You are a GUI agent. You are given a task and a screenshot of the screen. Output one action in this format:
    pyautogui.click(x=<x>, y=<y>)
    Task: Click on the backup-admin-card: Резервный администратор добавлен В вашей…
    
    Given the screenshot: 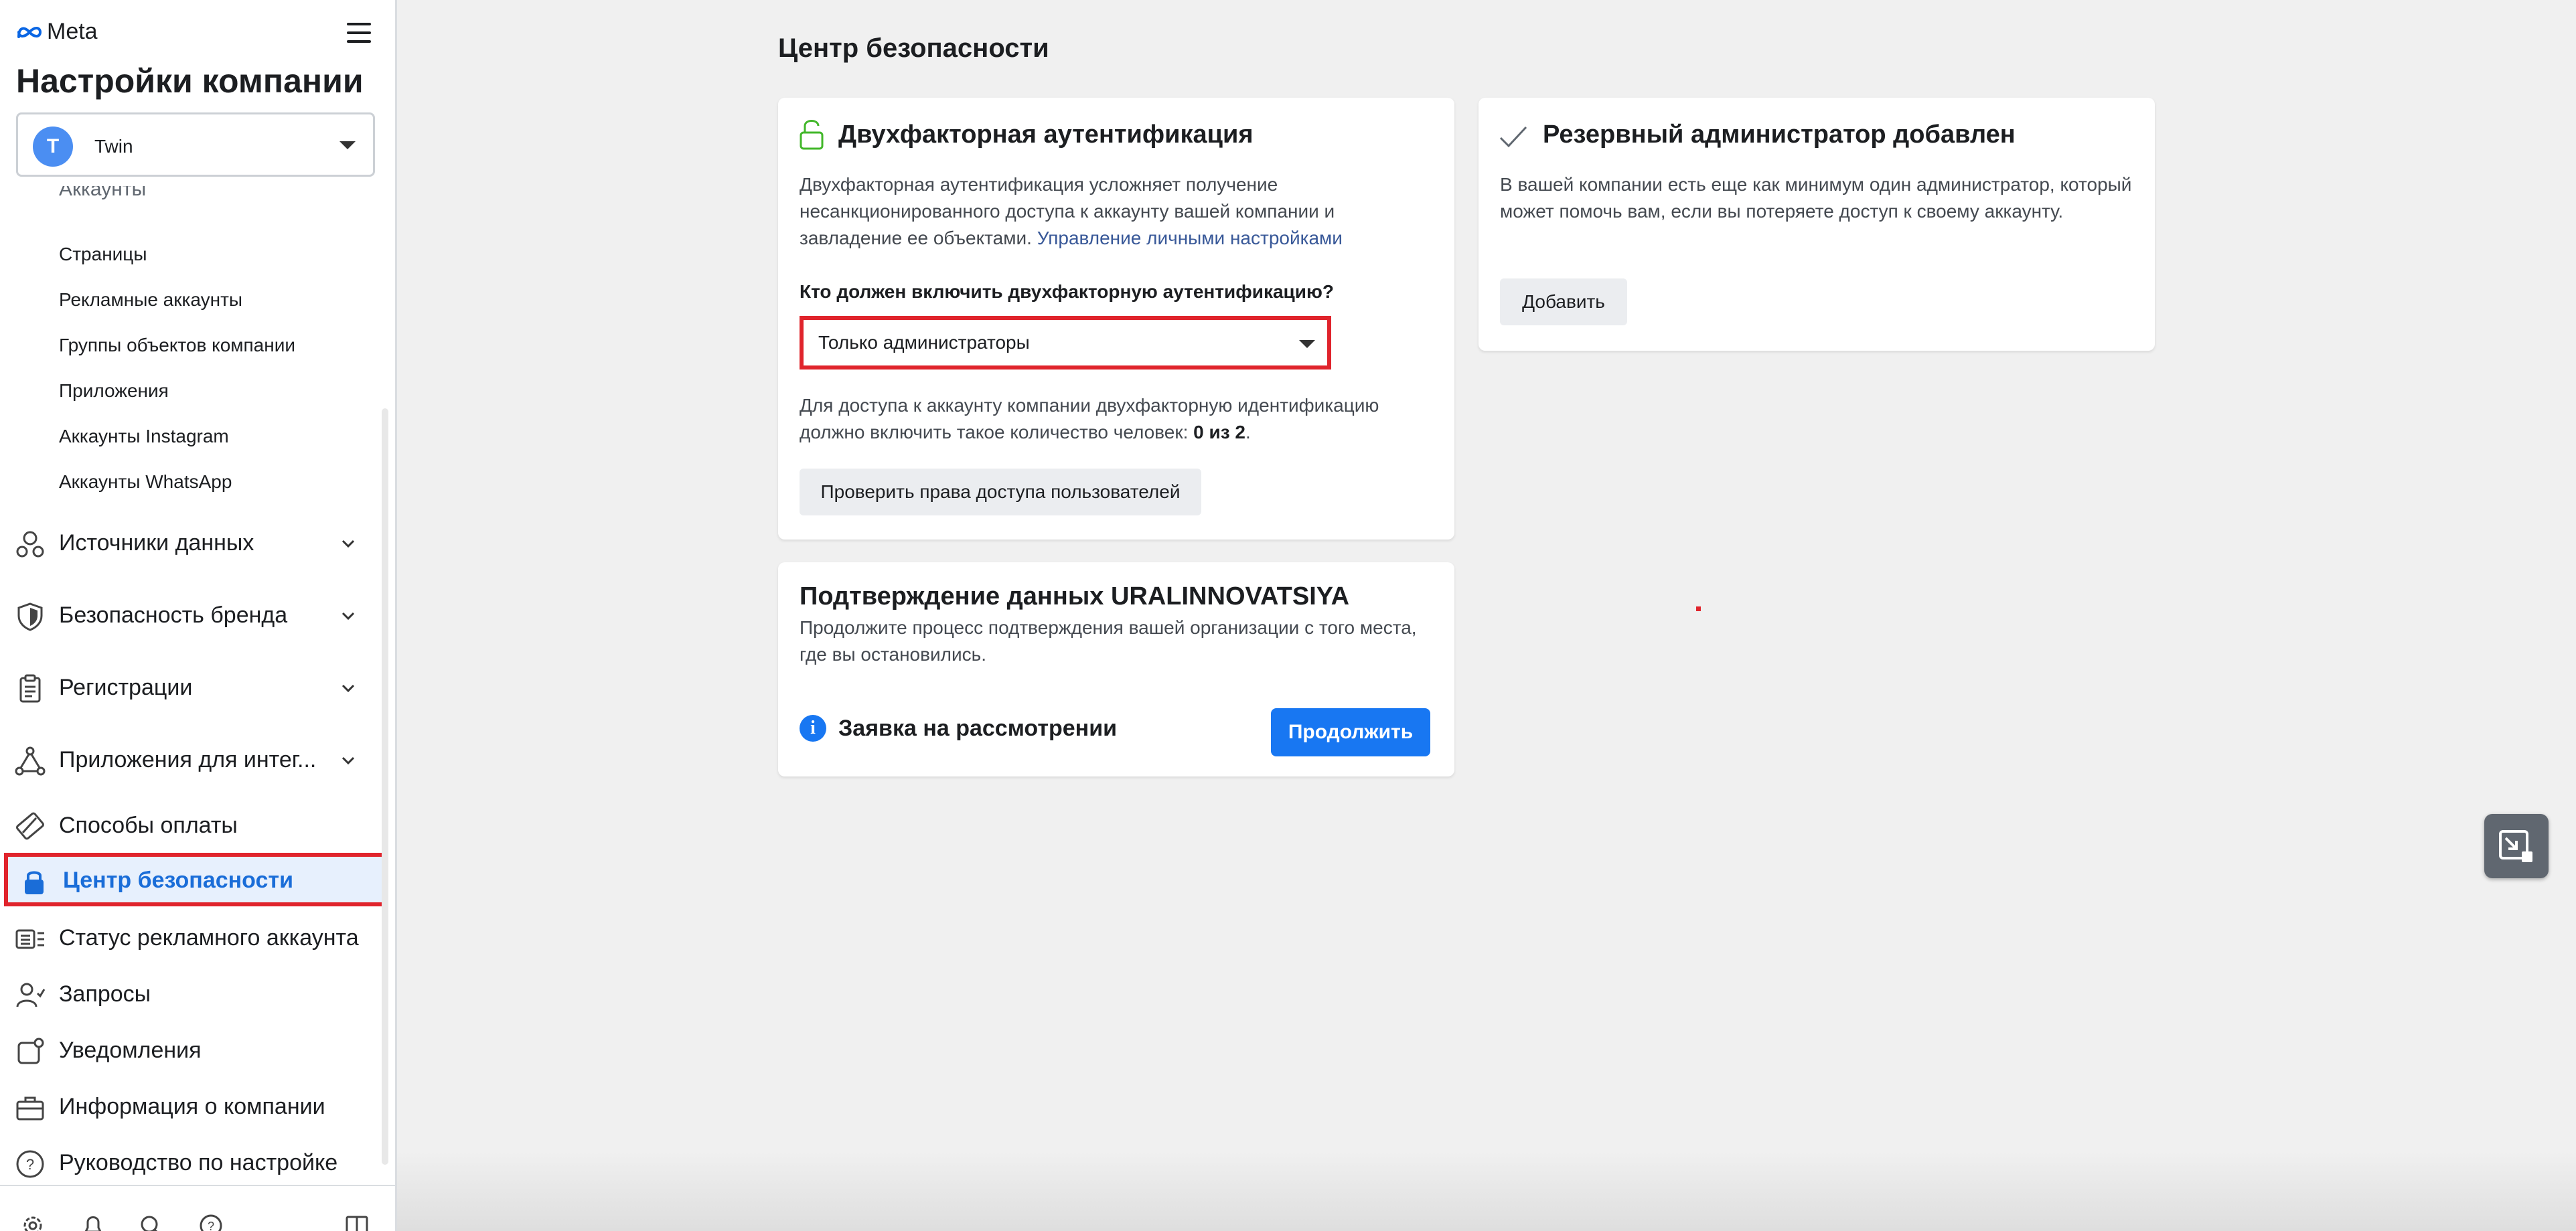 What is the action you would take?
    pyautogui.click(x=1817, y=224)
    